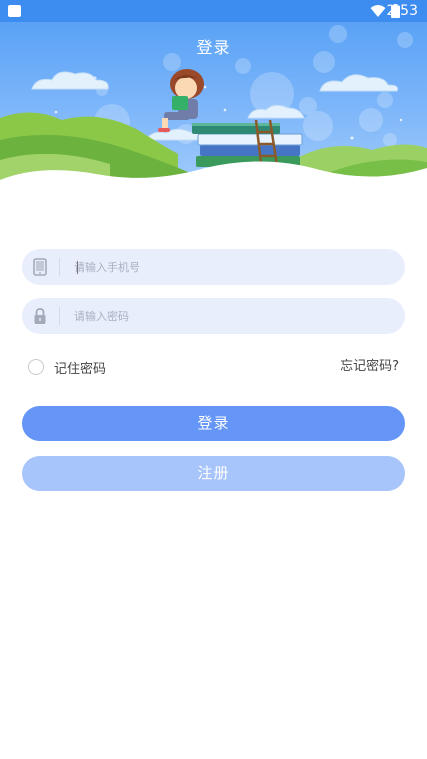 Image resolution: width=427 pixels, height=759 pixels. I want to click on remember-checkbox, so click(36, 367).